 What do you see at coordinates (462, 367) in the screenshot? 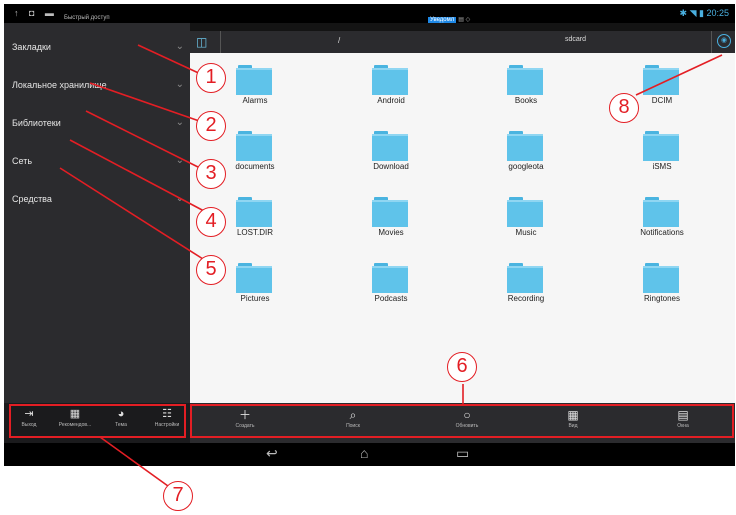
I see `callout-6: 6` at bounding box center [462, 367].